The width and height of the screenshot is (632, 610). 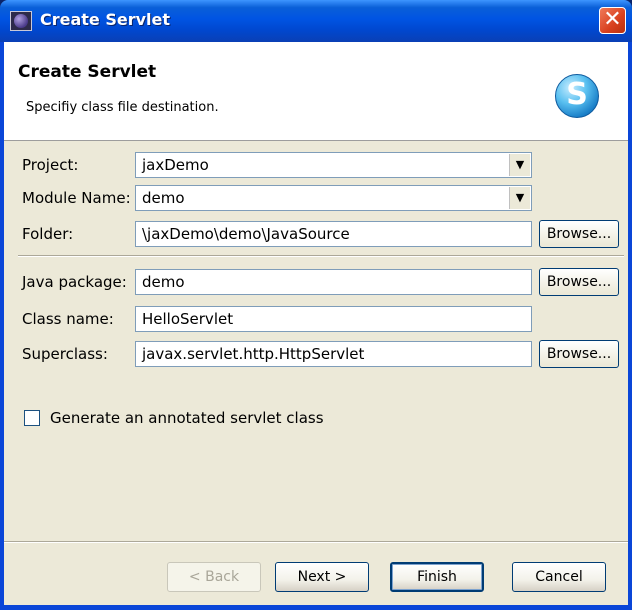 I want to click on module-name-combo: demo ▼, so click(x=333, y=198).